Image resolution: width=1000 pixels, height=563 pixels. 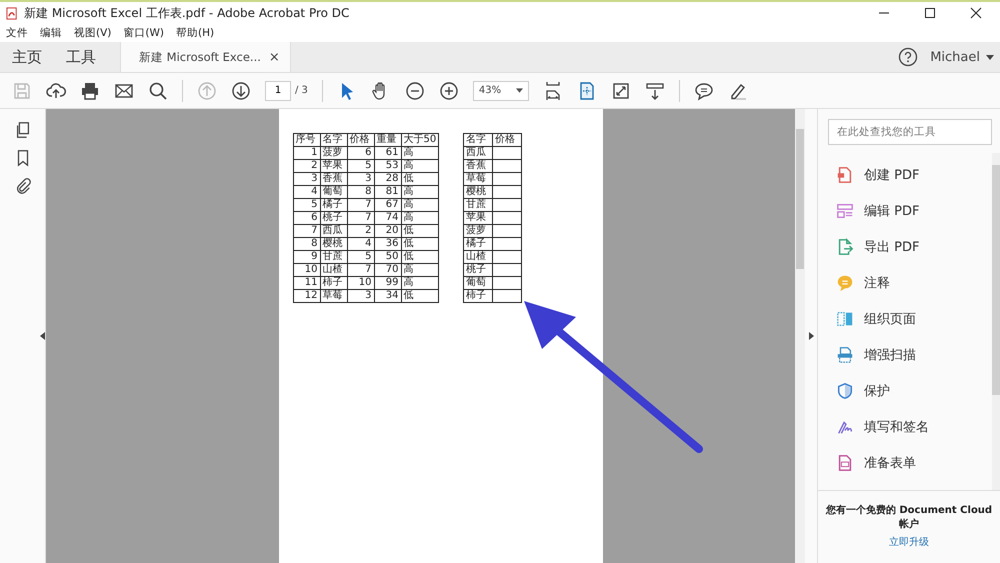 What do you see at coordinates (93, 33) in the screenshot?
I see `menu-item: 视图(V)` at bounding box center [93, 33].